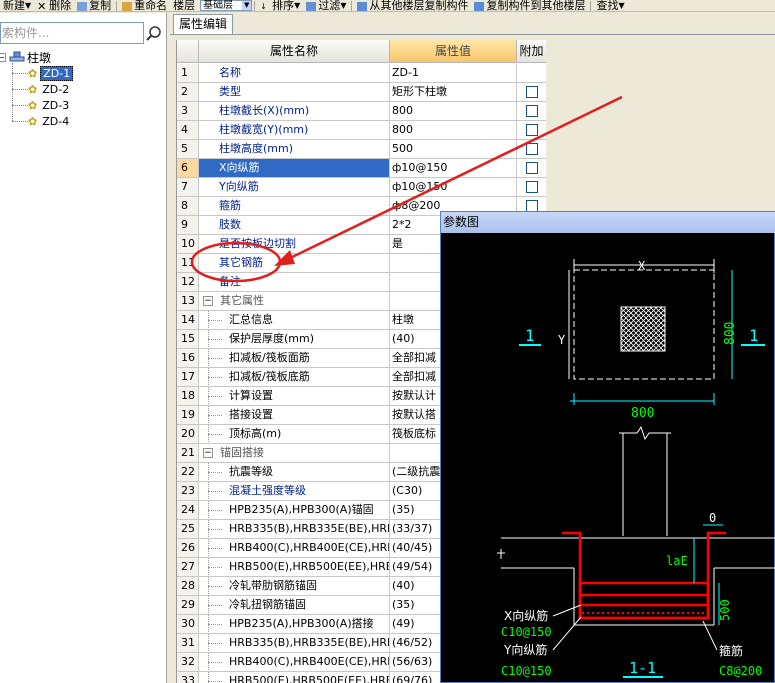  I want to click on tree-root: − 柱墩, so click(25, 57).